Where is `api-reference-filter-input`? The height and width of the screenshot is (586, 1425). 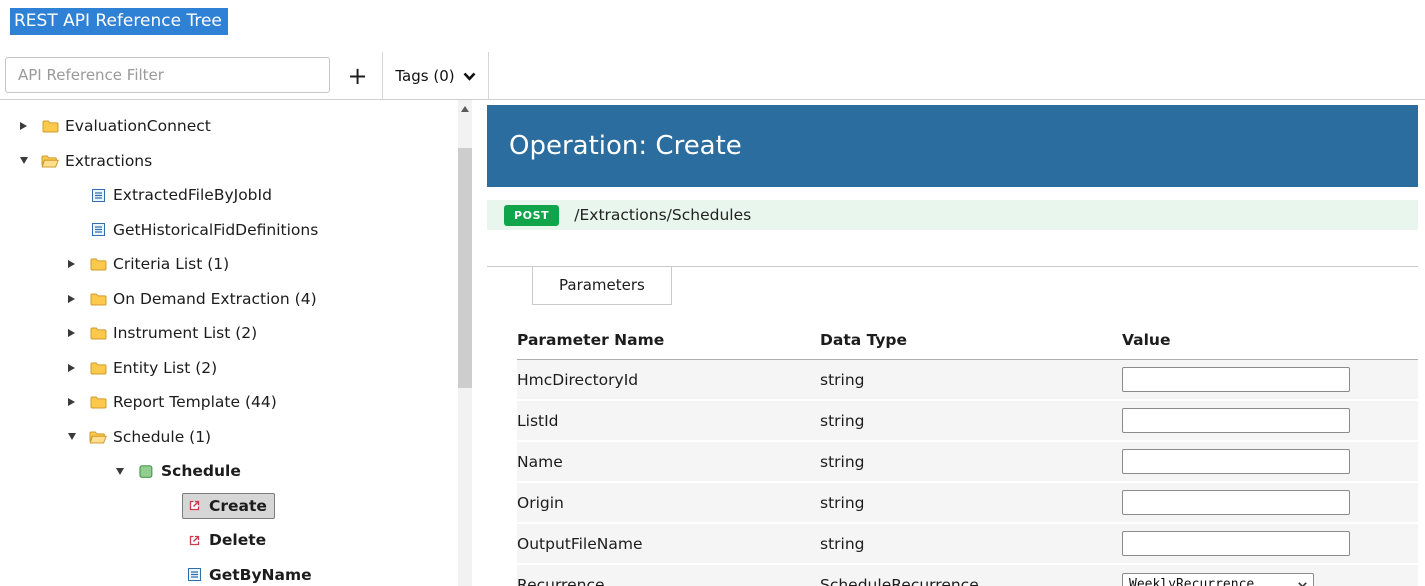
api-reference-filter-input is located at coordinates (167, 75).